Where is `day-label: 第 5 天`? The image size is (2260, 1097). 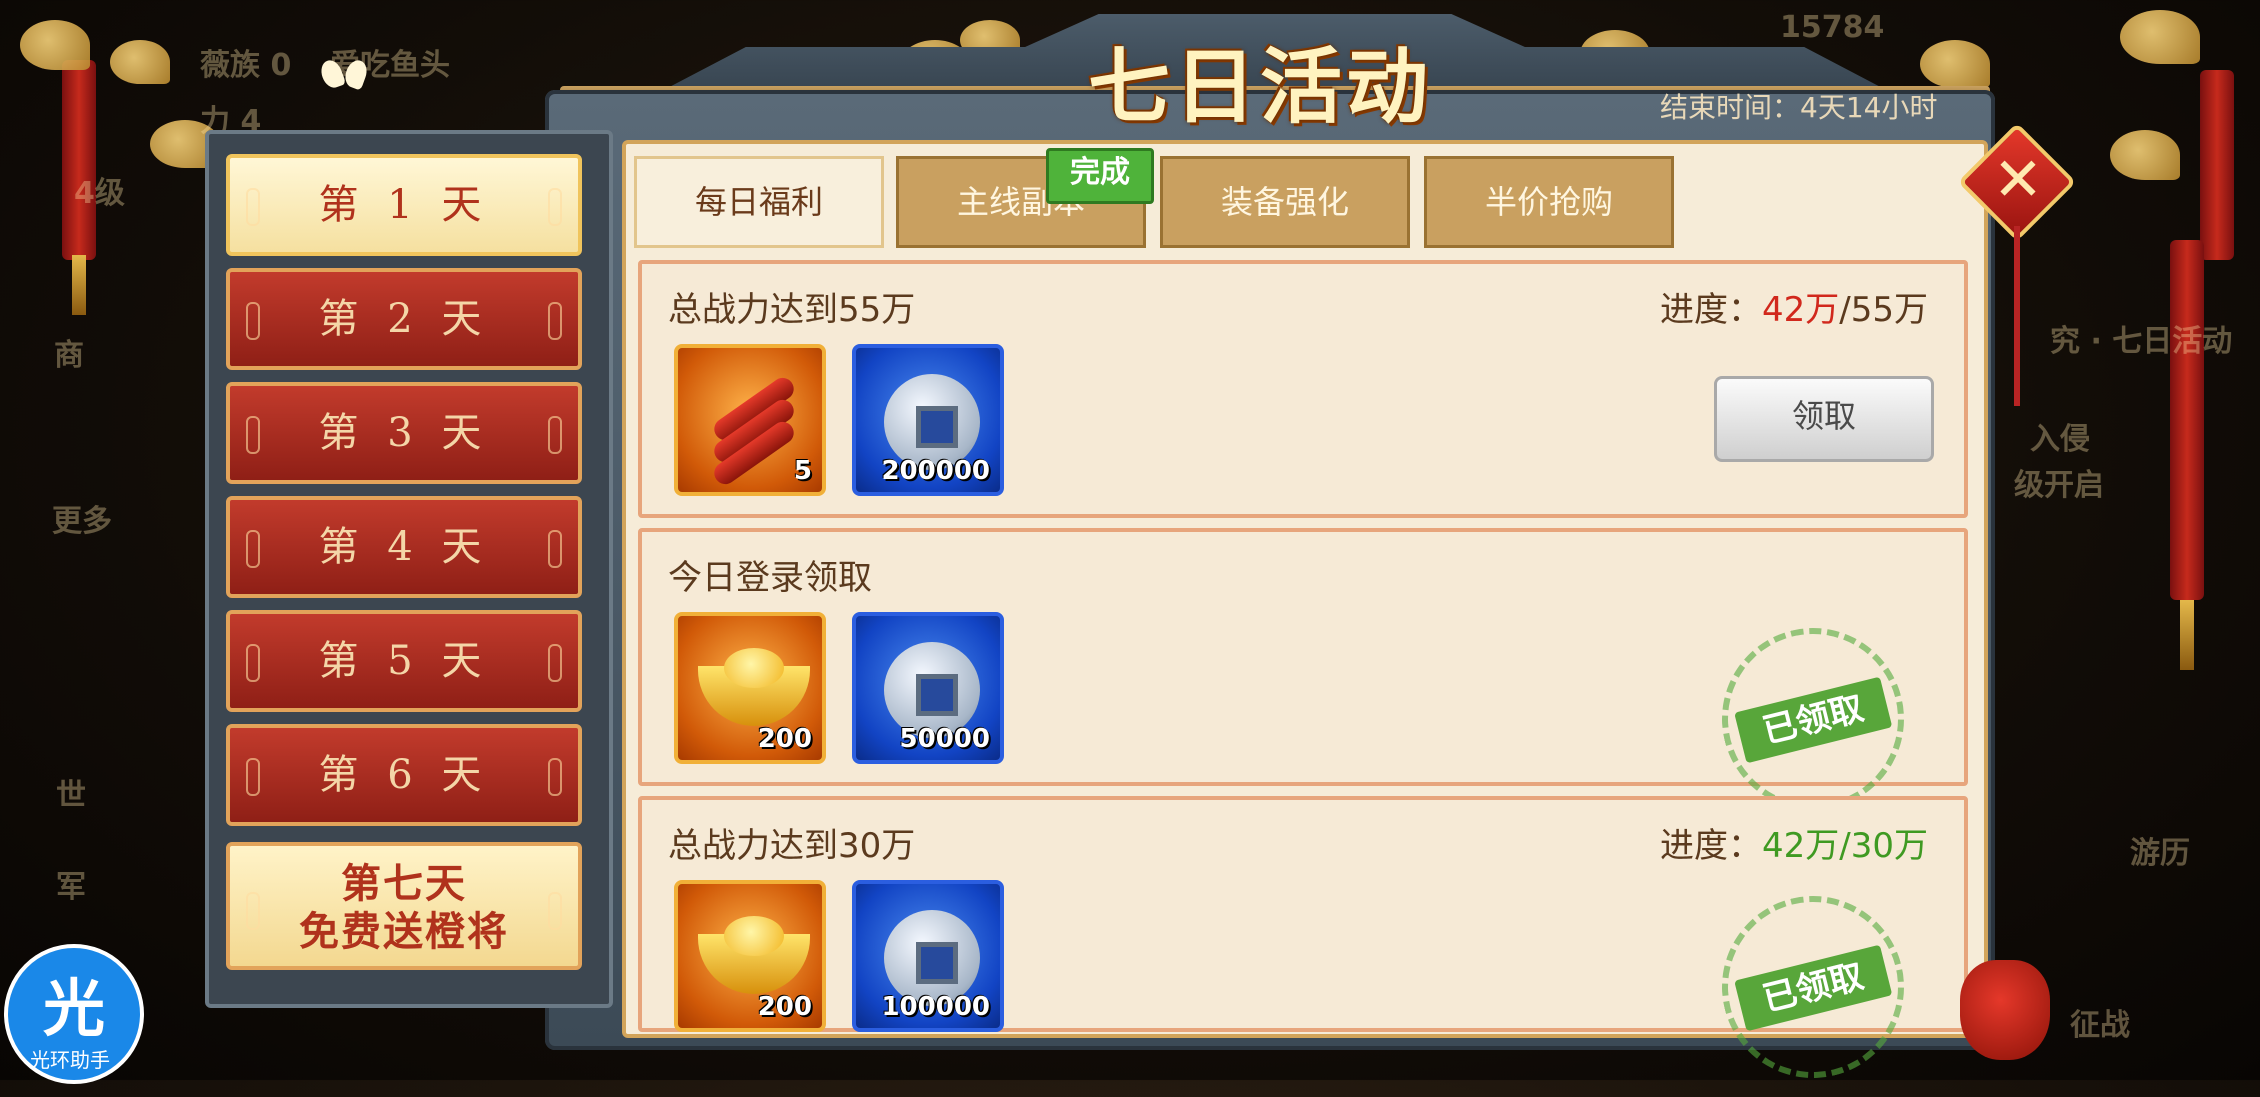
day-label: 第 5 天 is located at coordinates (404, 661).